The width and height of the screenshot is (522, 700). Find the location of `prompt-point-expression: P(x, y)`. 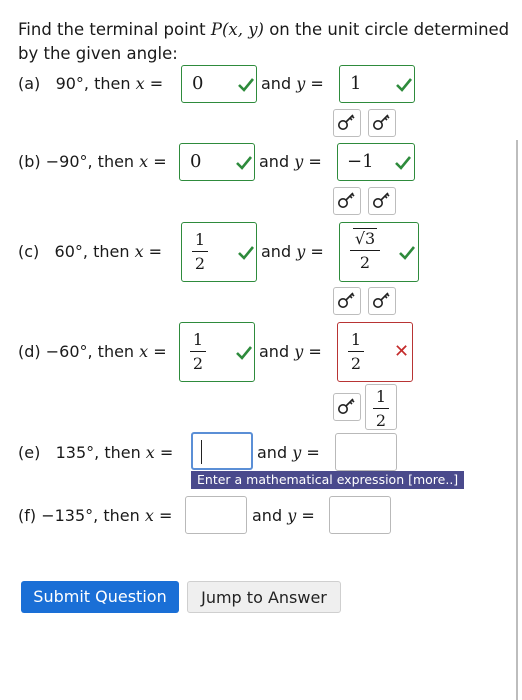

prompt-point-expression: P(x, y) is located at coordinates (237, 29).